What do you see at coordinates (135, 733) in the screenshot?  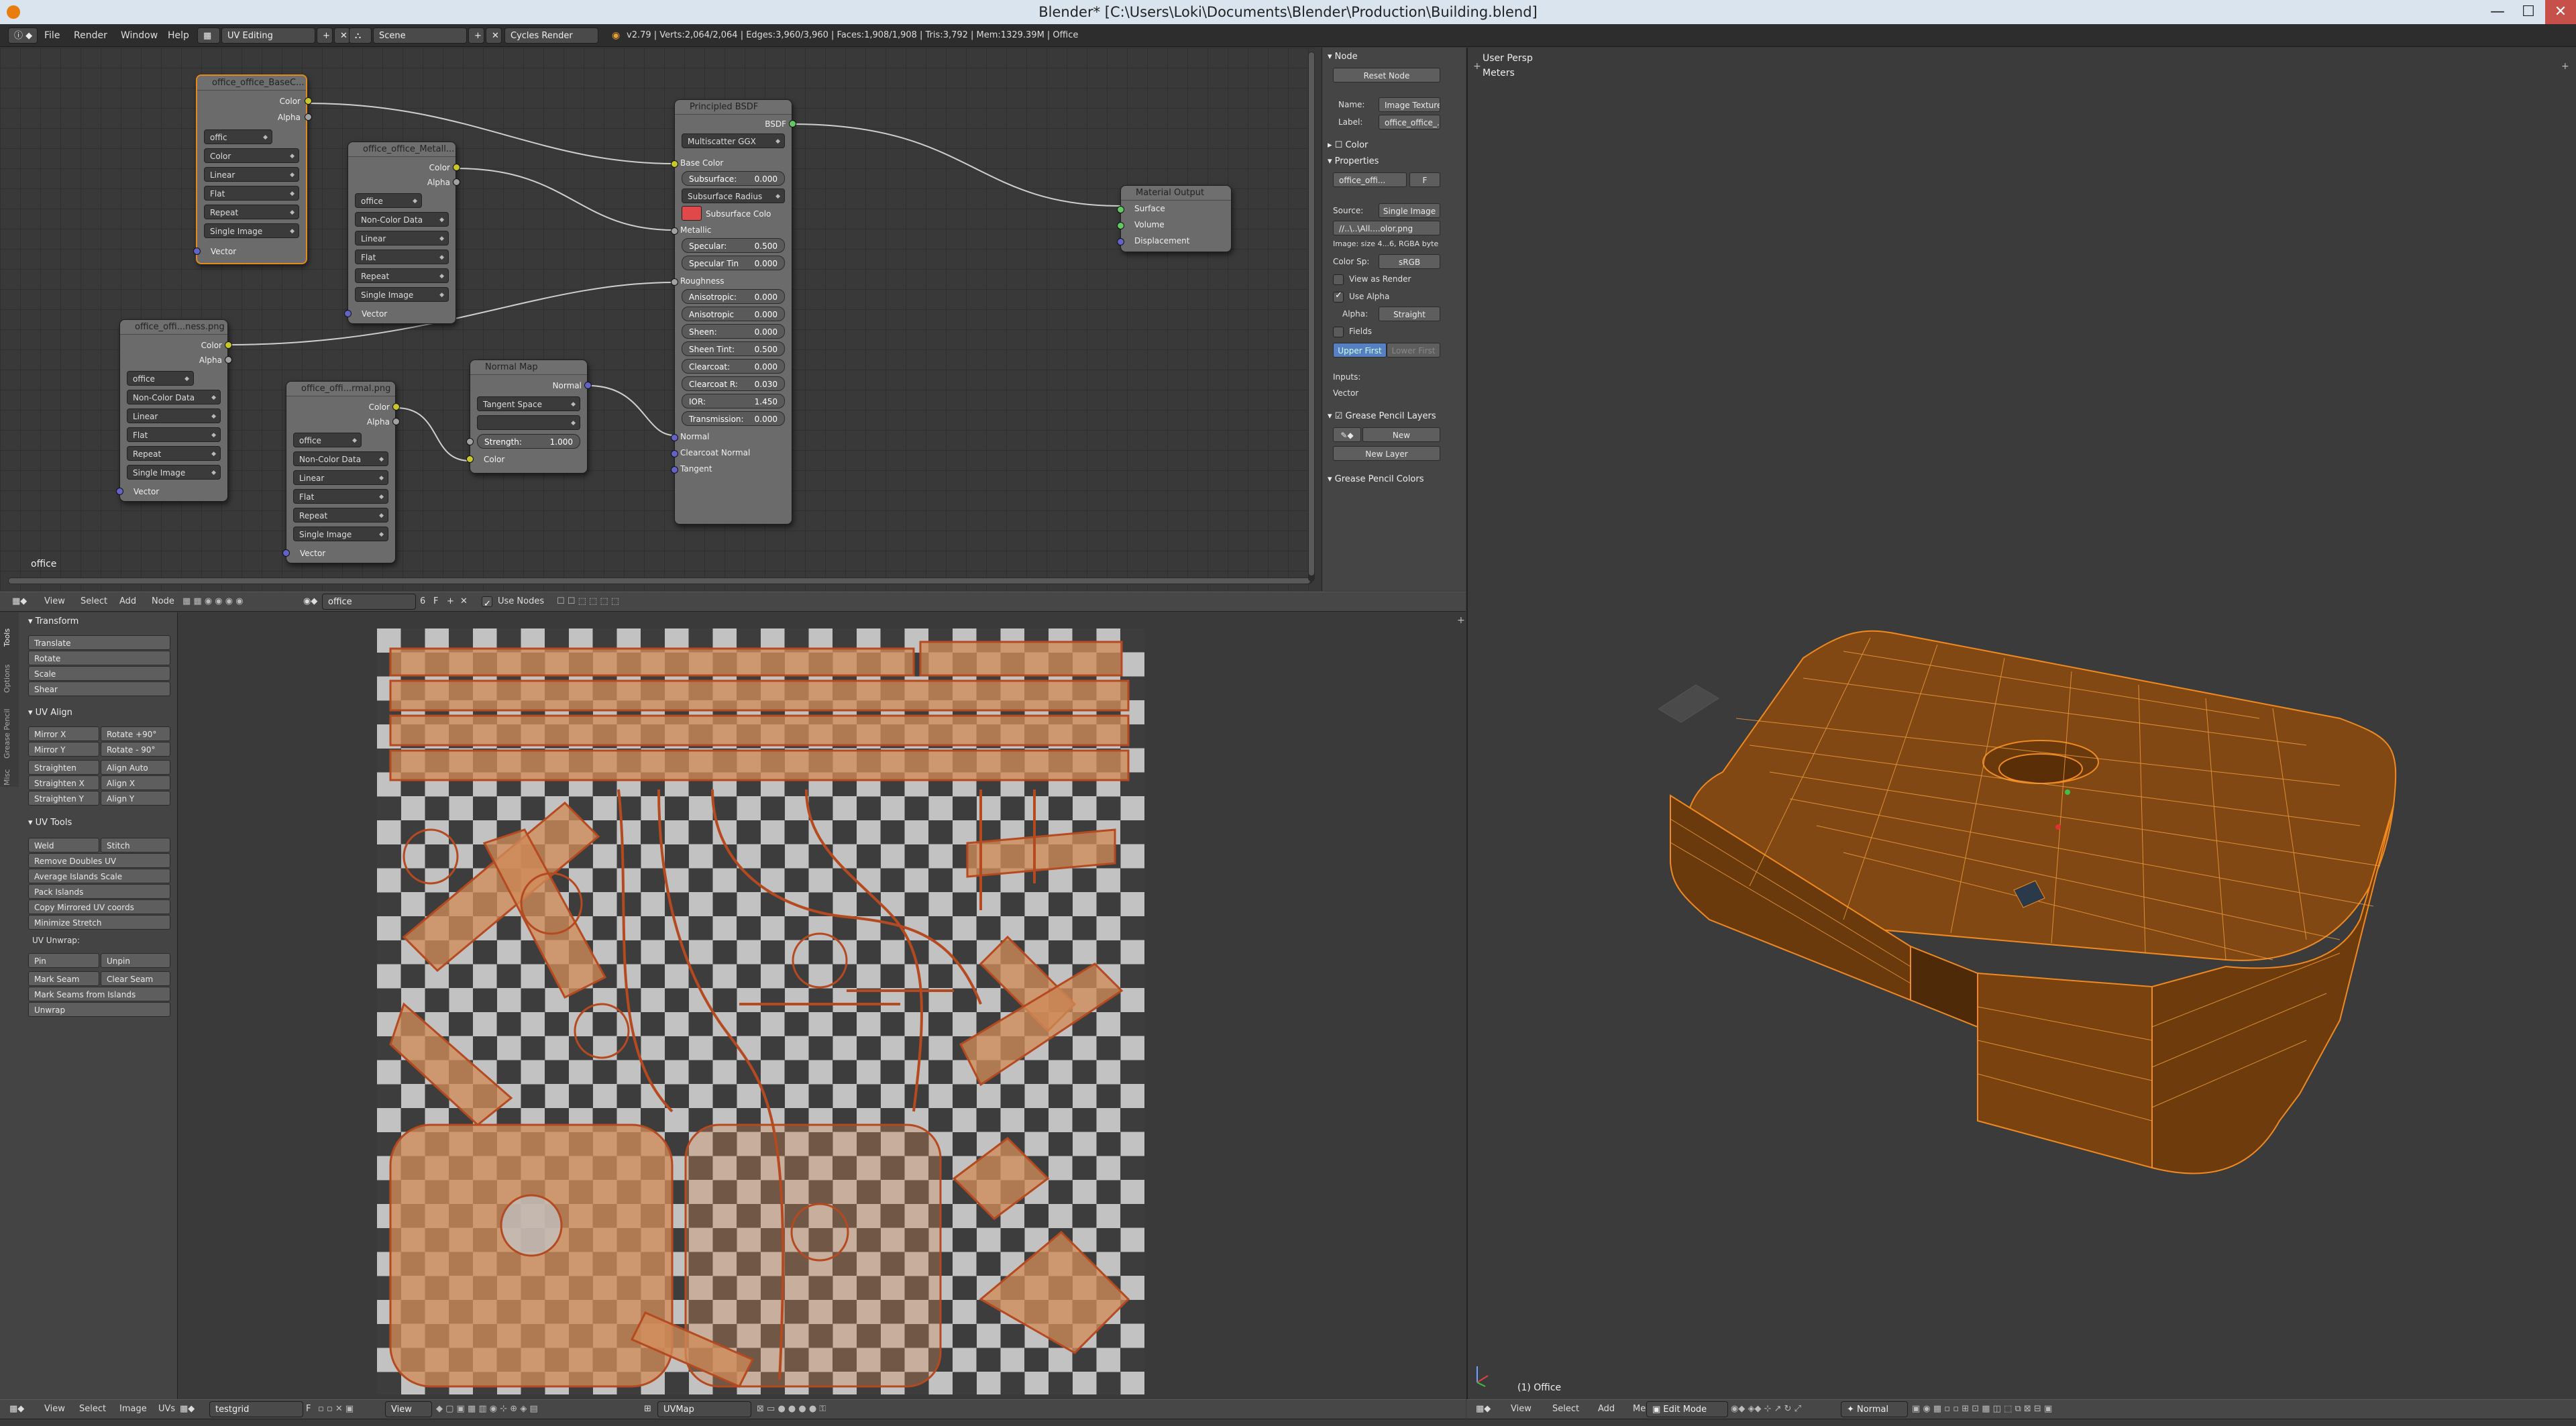 I see `rotate-plus90-button: Rotate +90°` at bounding box center [135, 733].